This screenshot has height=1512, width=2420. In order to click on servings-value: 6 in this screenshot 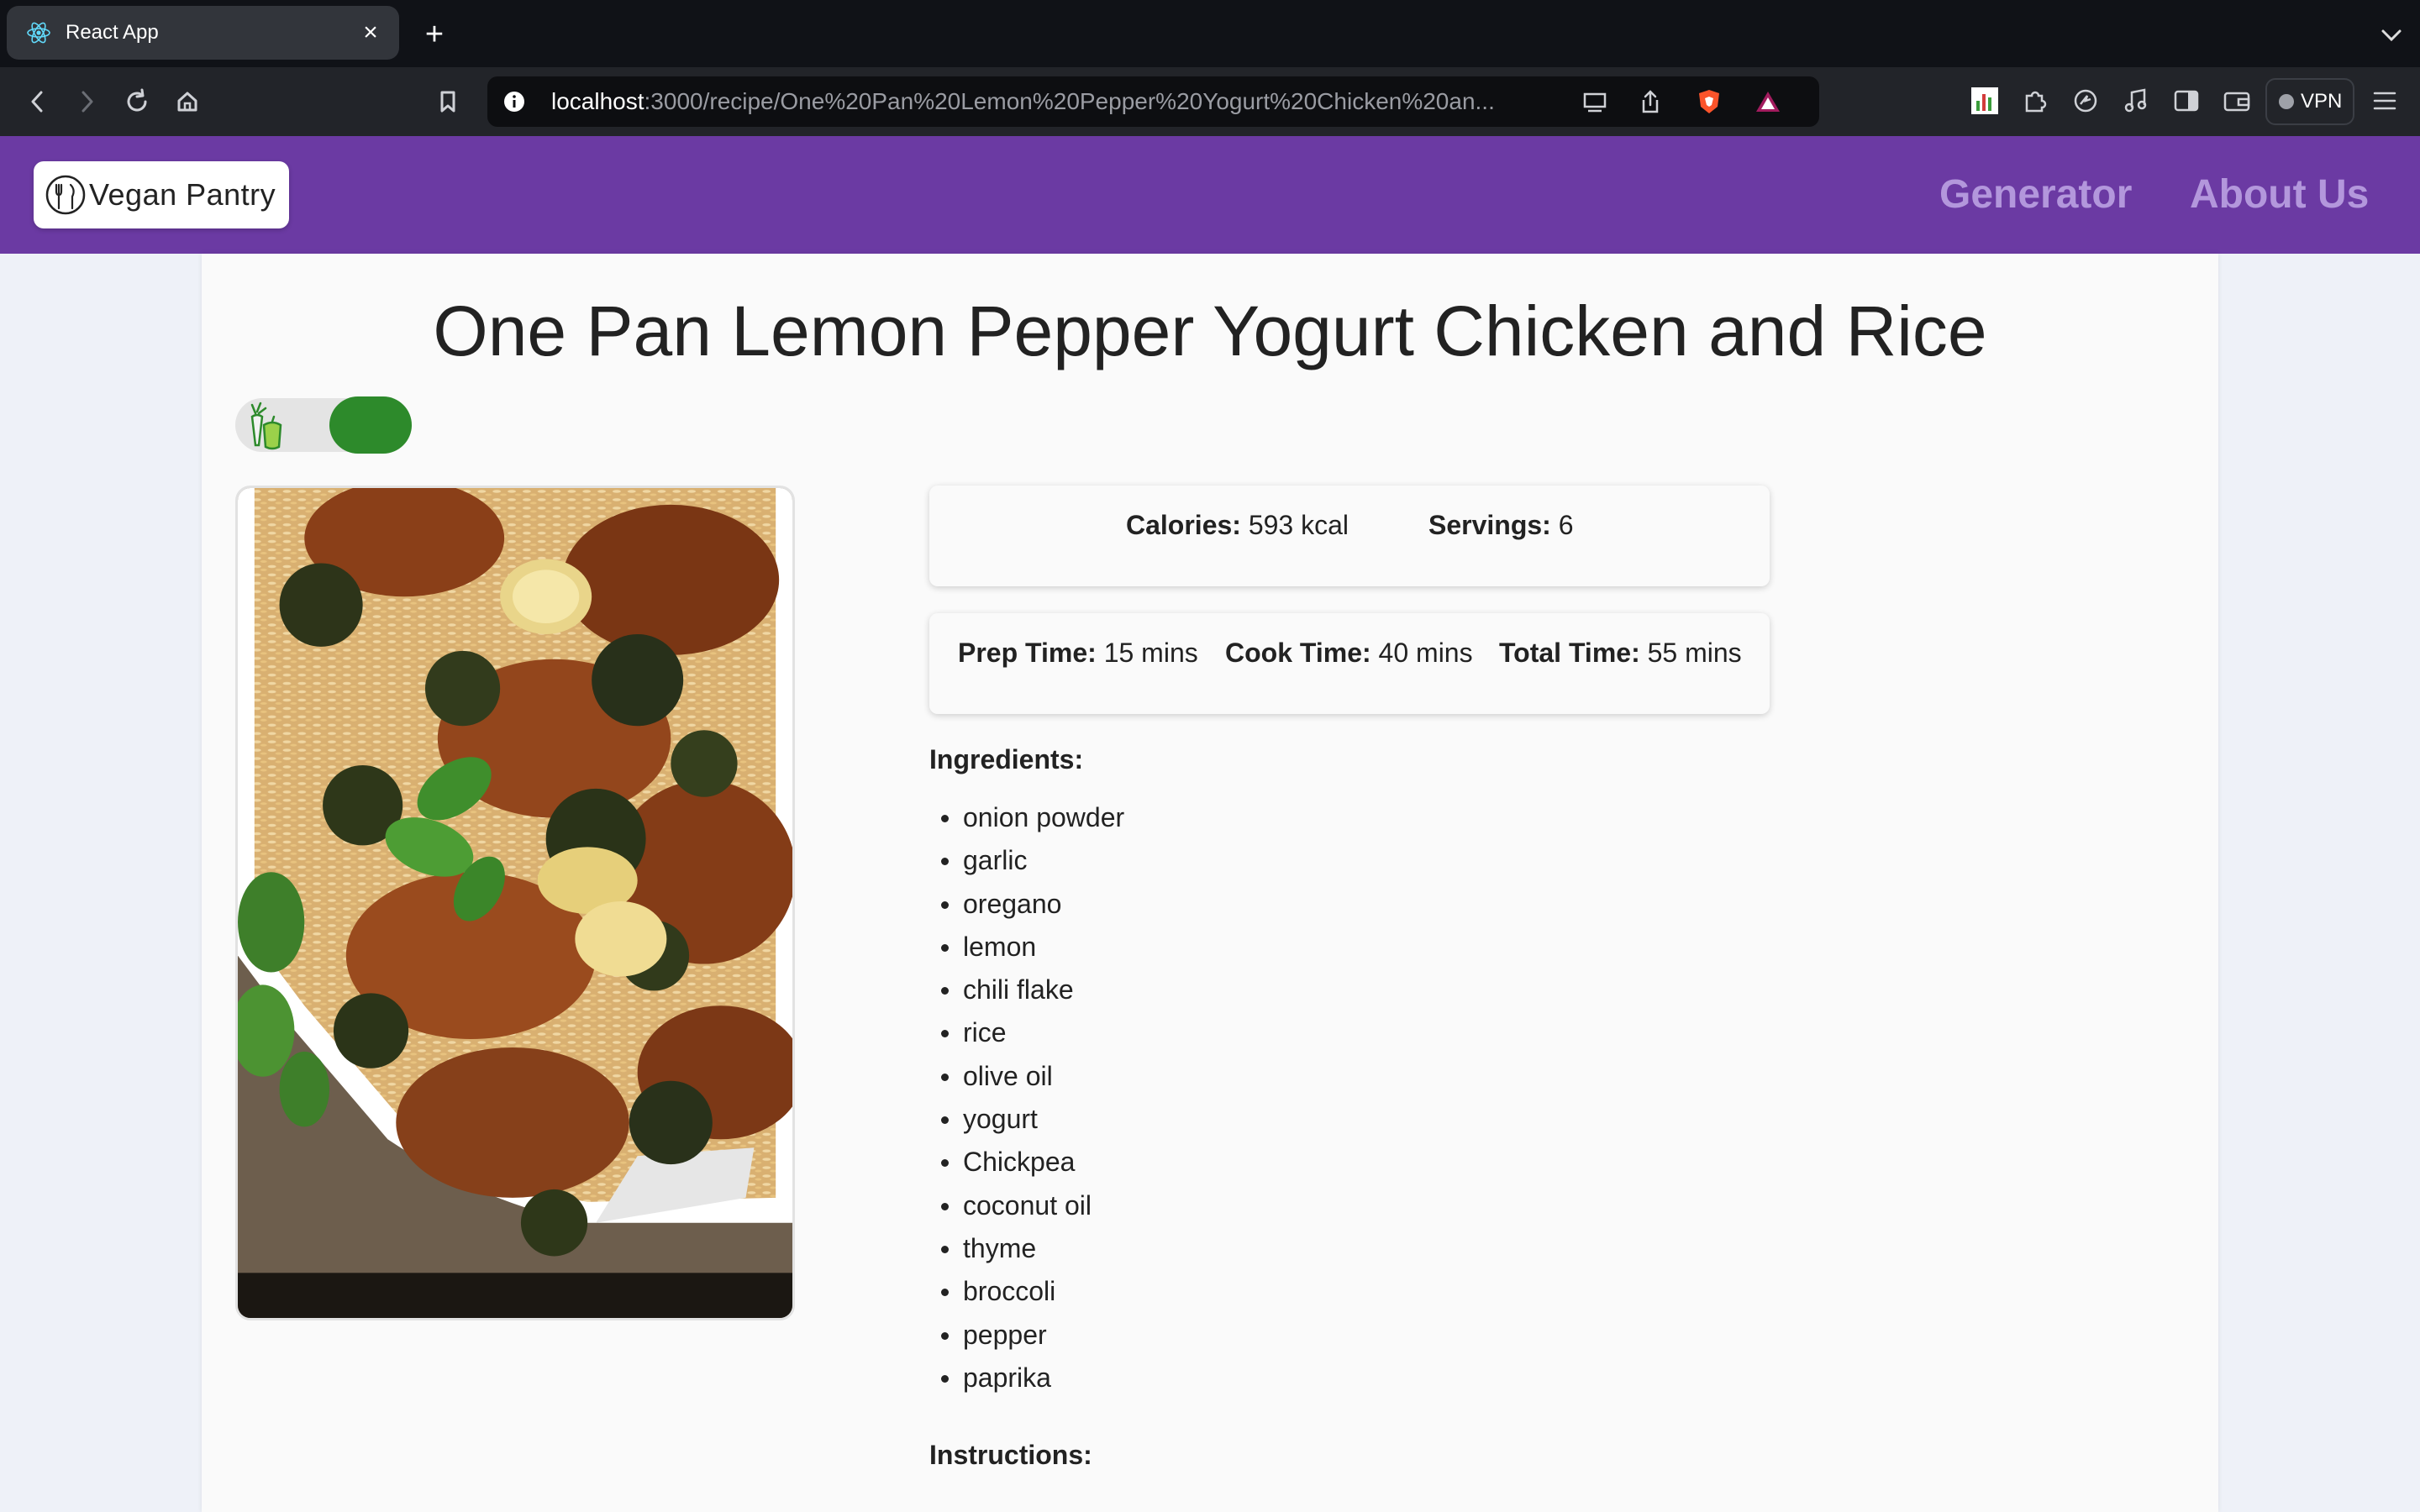, I will do `click(1566, 525)`.